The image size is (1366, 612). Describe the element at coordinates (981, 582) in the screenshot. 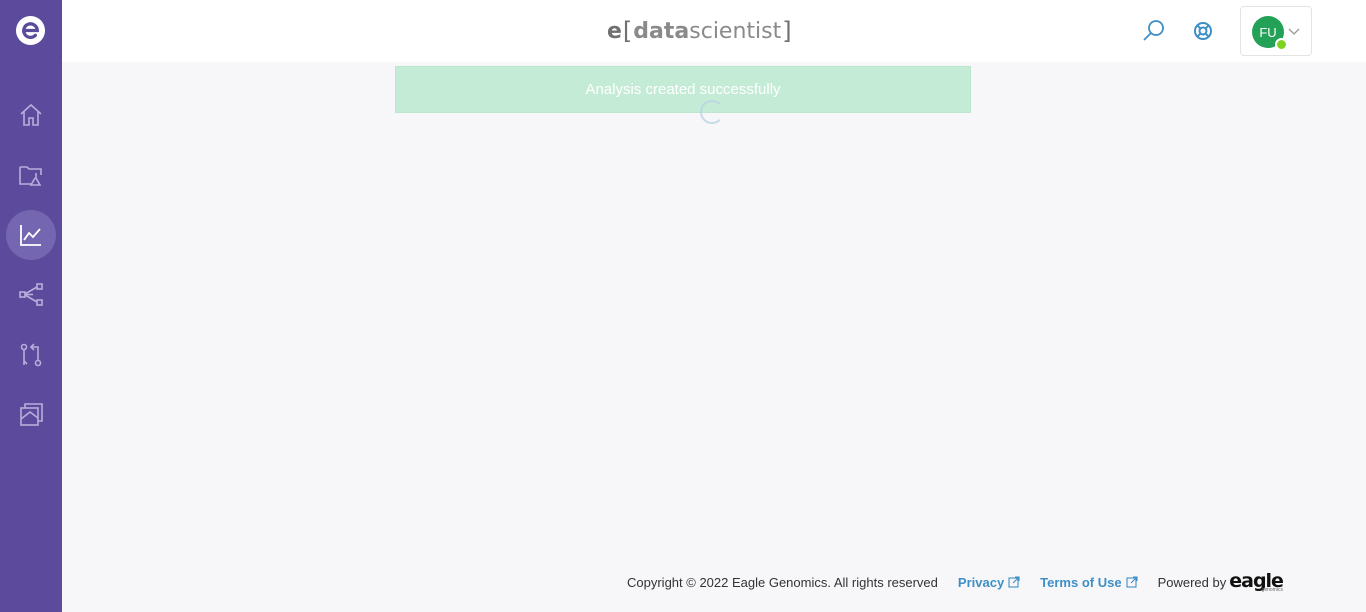

I see `privacy-link-label: Privacy` at that location.